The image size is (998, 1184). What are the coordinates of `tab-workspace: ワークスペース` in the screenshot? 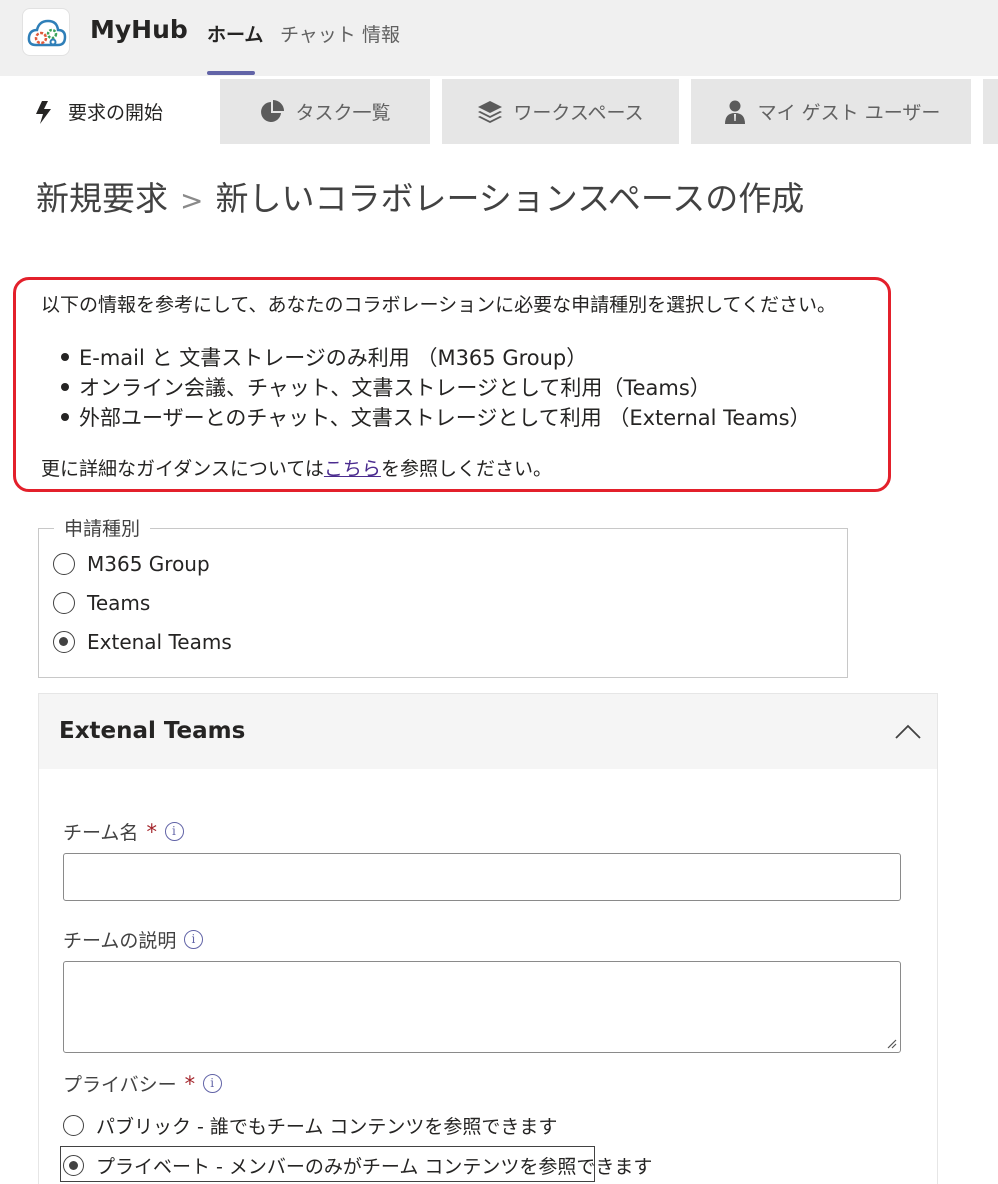 It's located at (560, 111).